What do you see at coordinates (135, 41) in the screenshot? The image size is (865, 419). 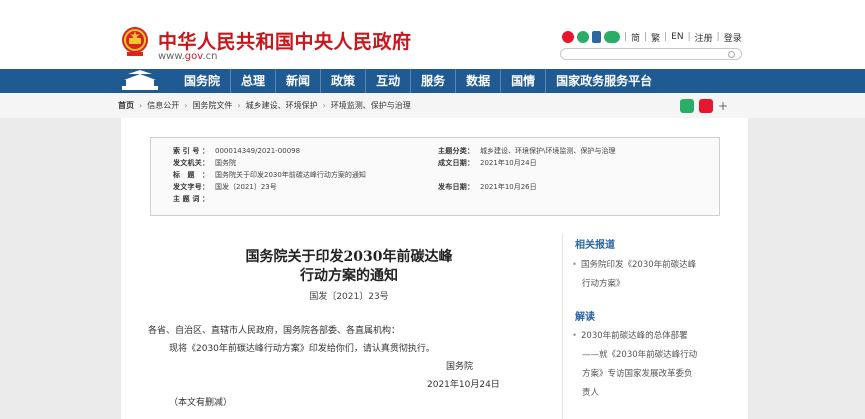 I see `national-emblem-icon` at bounding box center [135, 41].